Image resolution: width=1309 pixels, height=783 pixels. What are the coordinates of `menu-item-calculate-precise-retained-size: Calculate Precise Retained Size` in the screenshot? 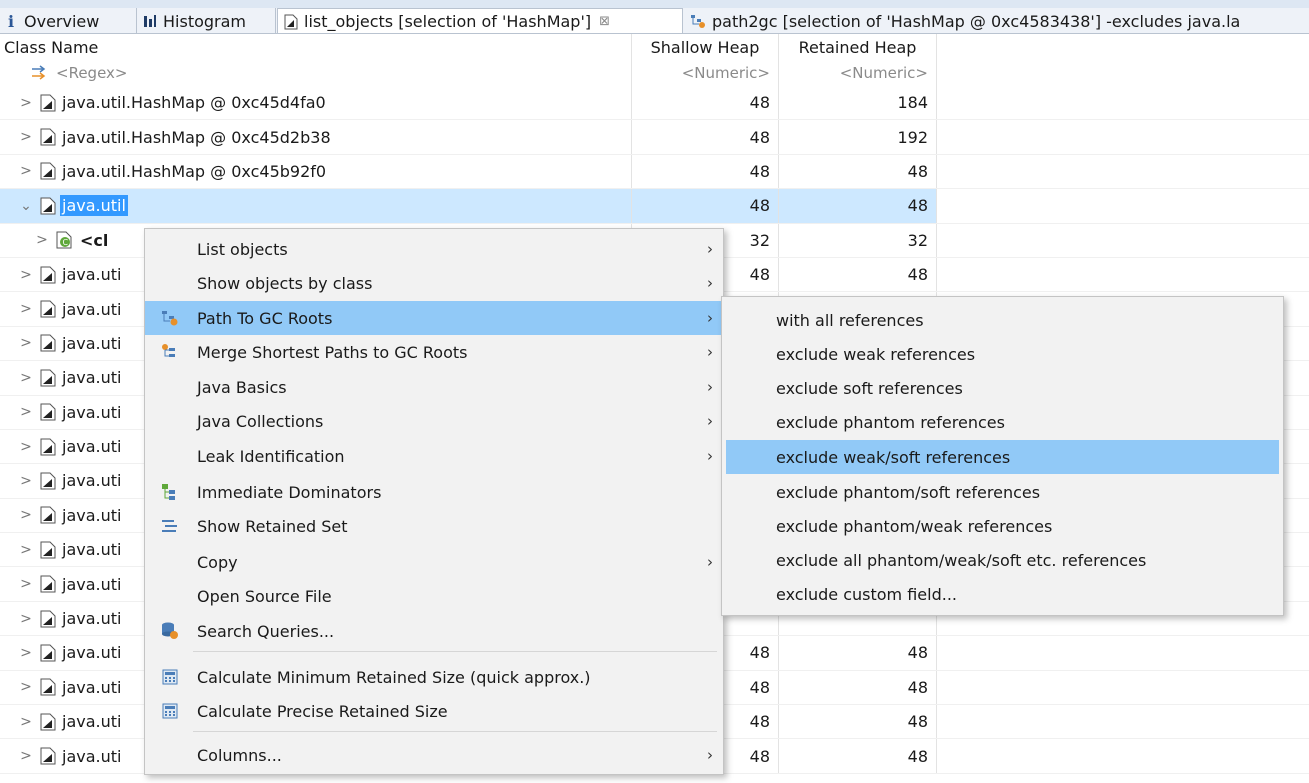 It's located at (434, 711).